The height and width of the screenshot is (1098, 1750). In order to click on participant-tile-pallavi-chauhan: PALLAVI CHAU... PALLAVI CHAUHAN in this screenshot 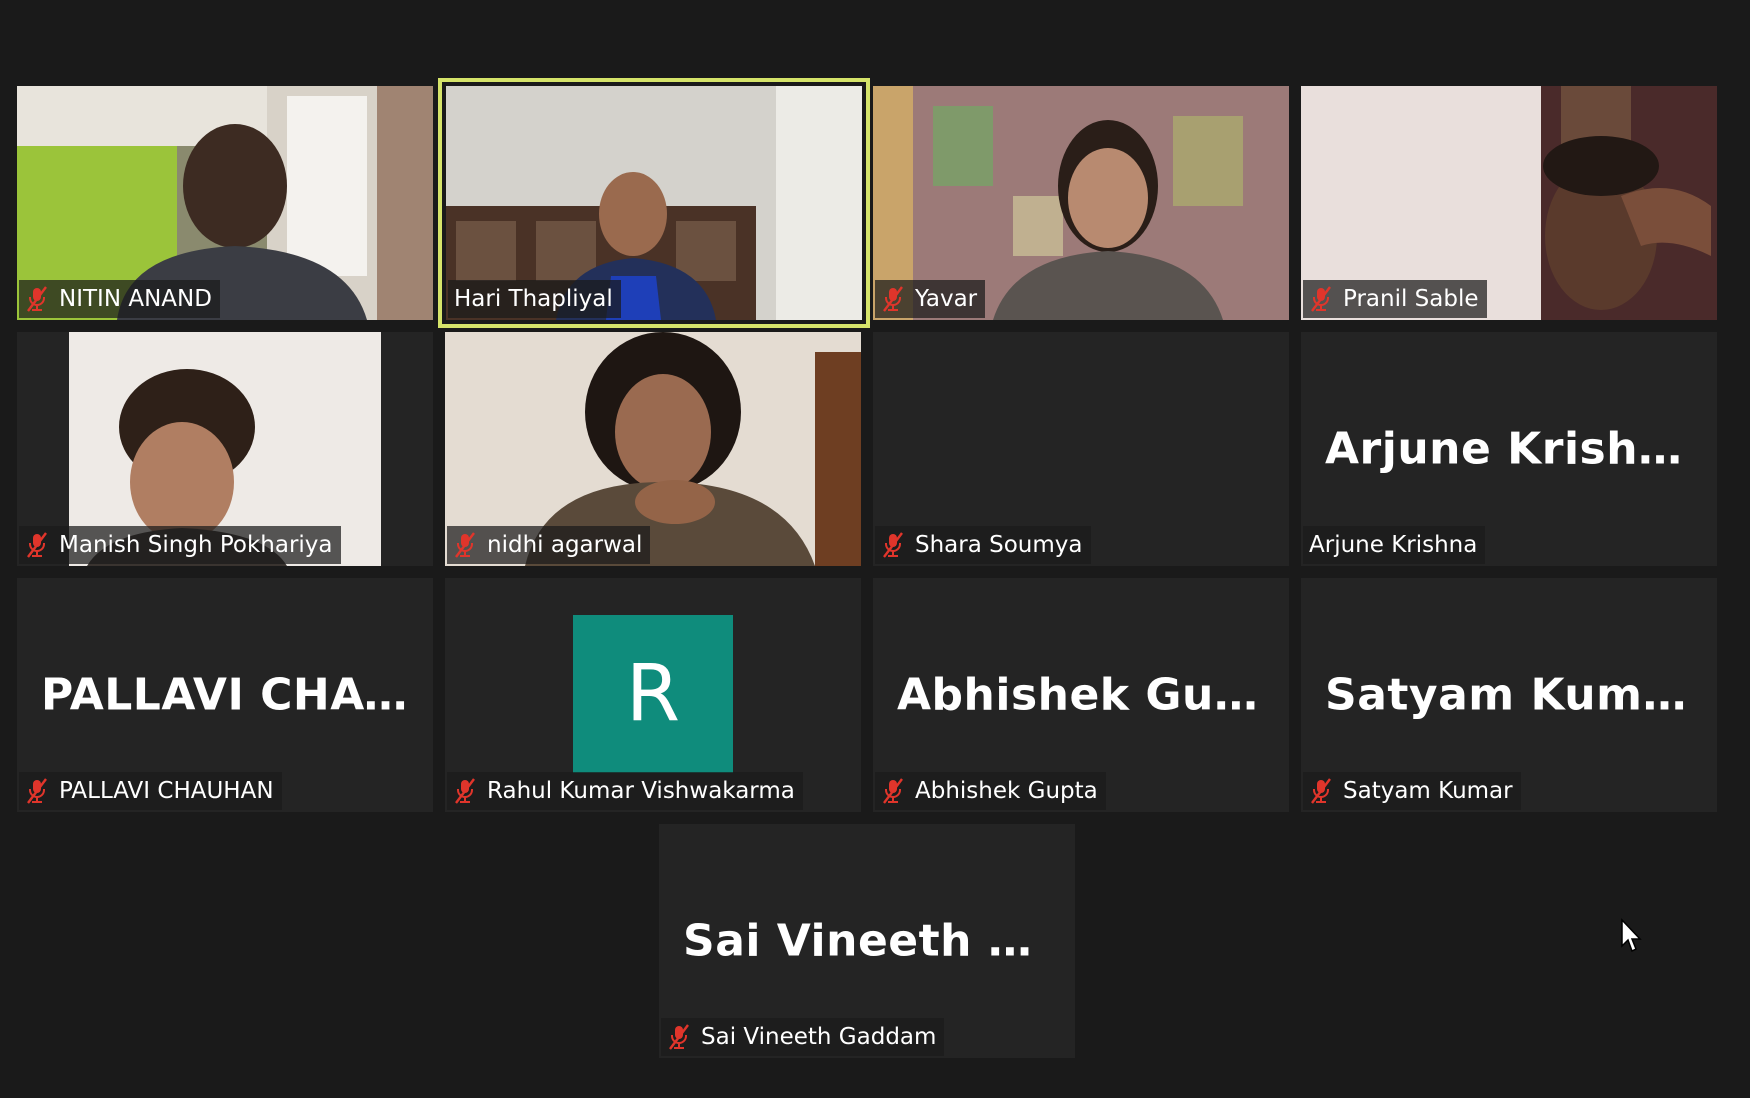, I will do `click(225, 695)`.